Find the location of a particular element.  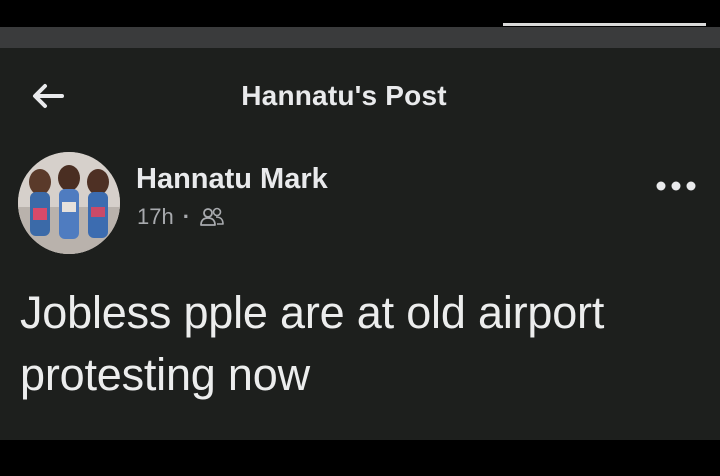

post-meta: 17h · is located at coordinates (181, 217).